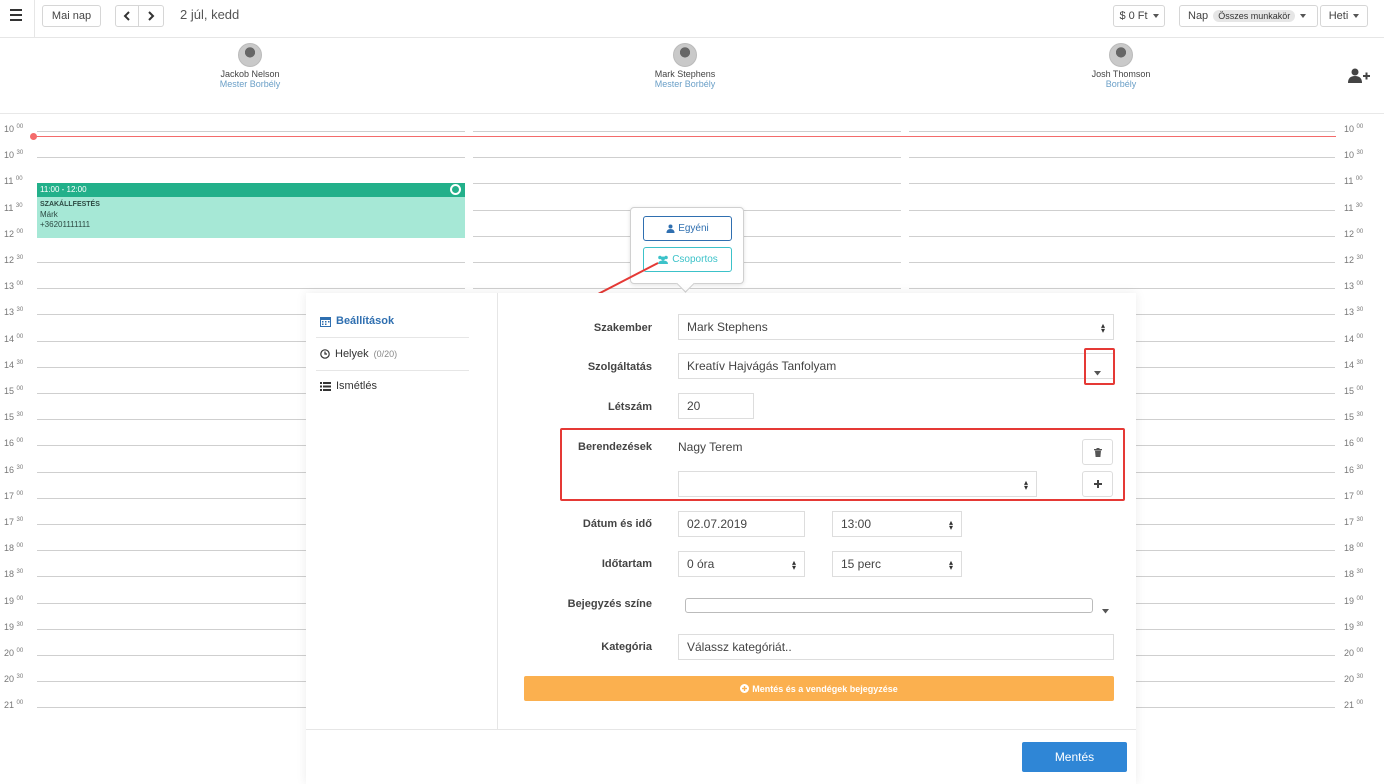  What do you see at coordinates (1353, 260) in the screenshot?
I see `time-label: 12 30` at bounding box center [1353, 260].